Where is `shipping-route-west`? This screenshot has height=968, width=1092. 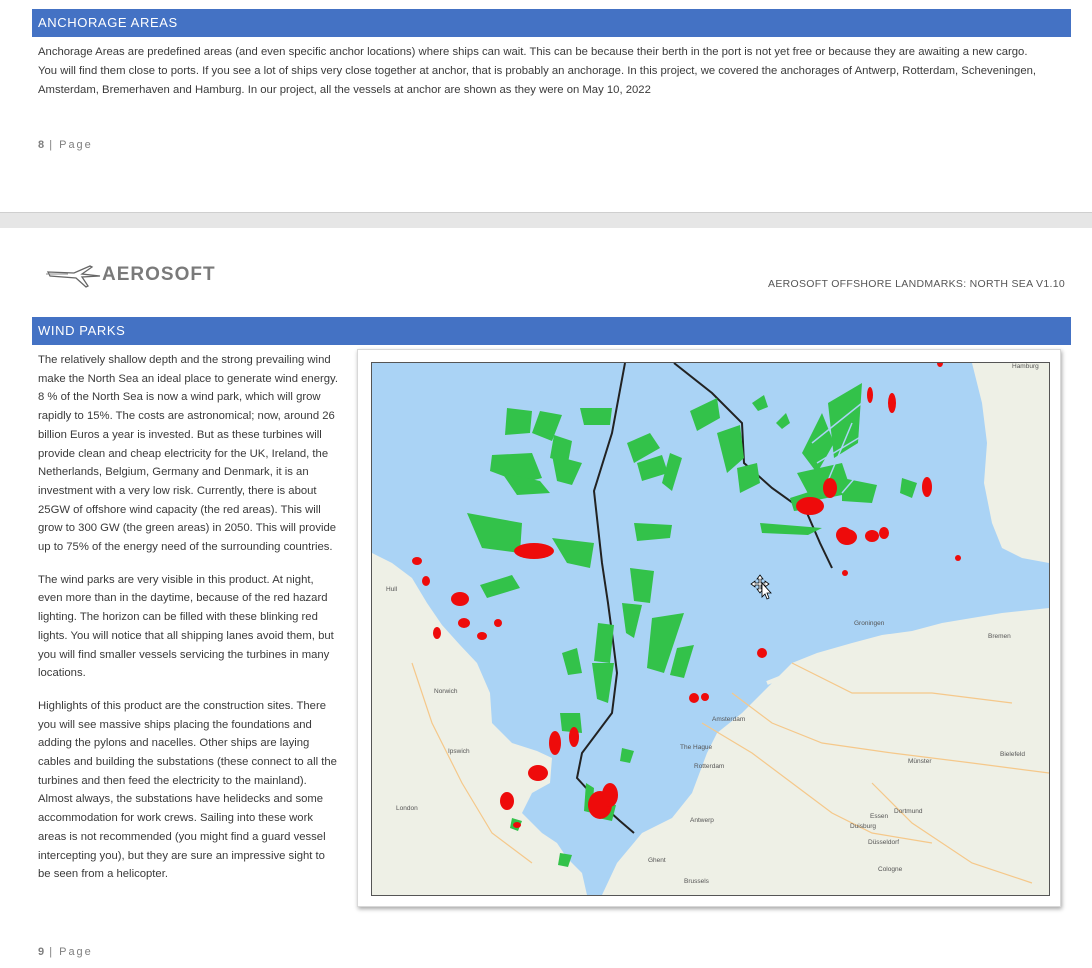 shipping-route-west is located at coordinates (605, 598).